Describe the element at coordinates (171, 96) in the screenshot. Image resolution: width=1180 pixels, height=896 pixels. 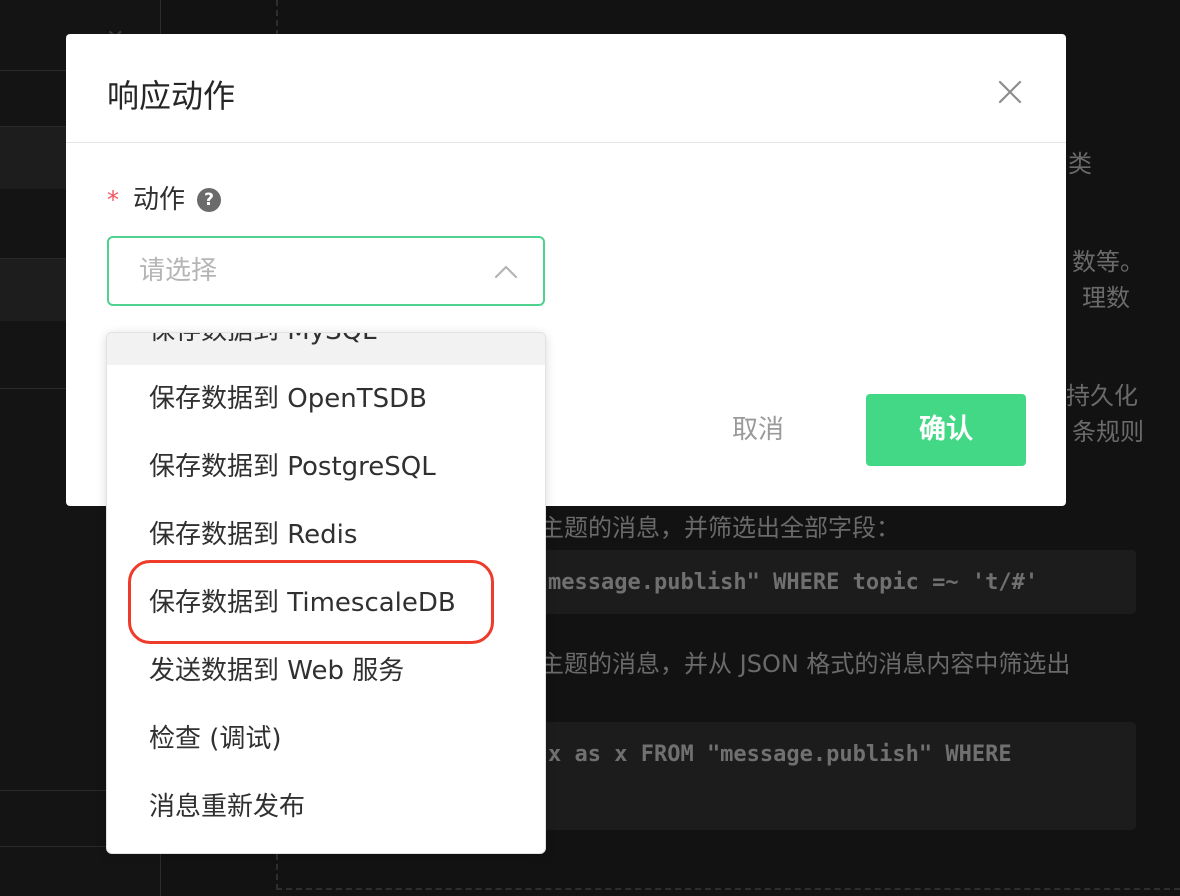
I see `modal-title: 响应动作` at that location.